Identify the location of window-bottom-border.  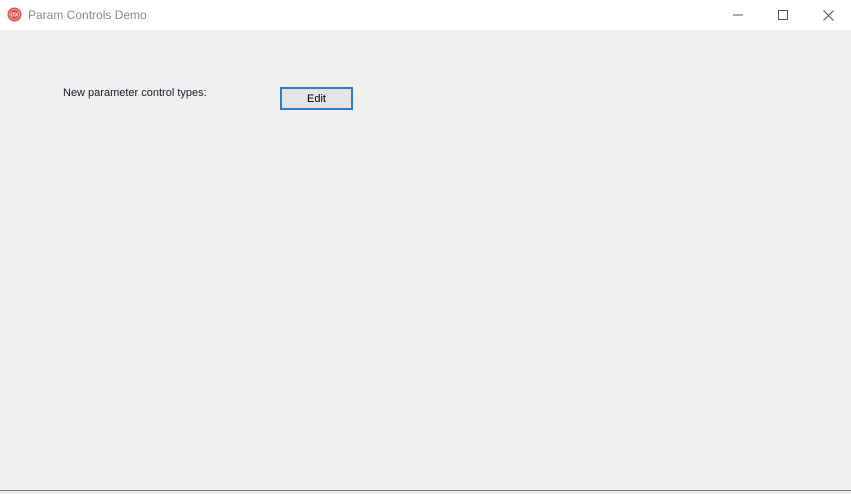
(425, 492).